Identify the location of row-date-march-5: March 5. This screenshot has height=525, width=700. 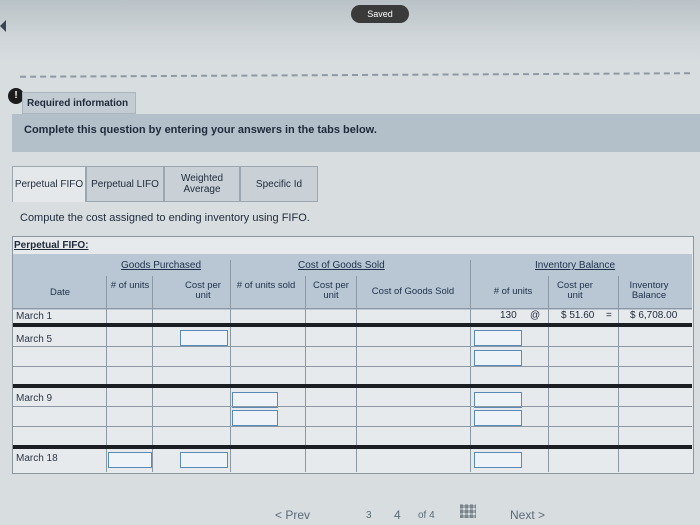
(34, 339).